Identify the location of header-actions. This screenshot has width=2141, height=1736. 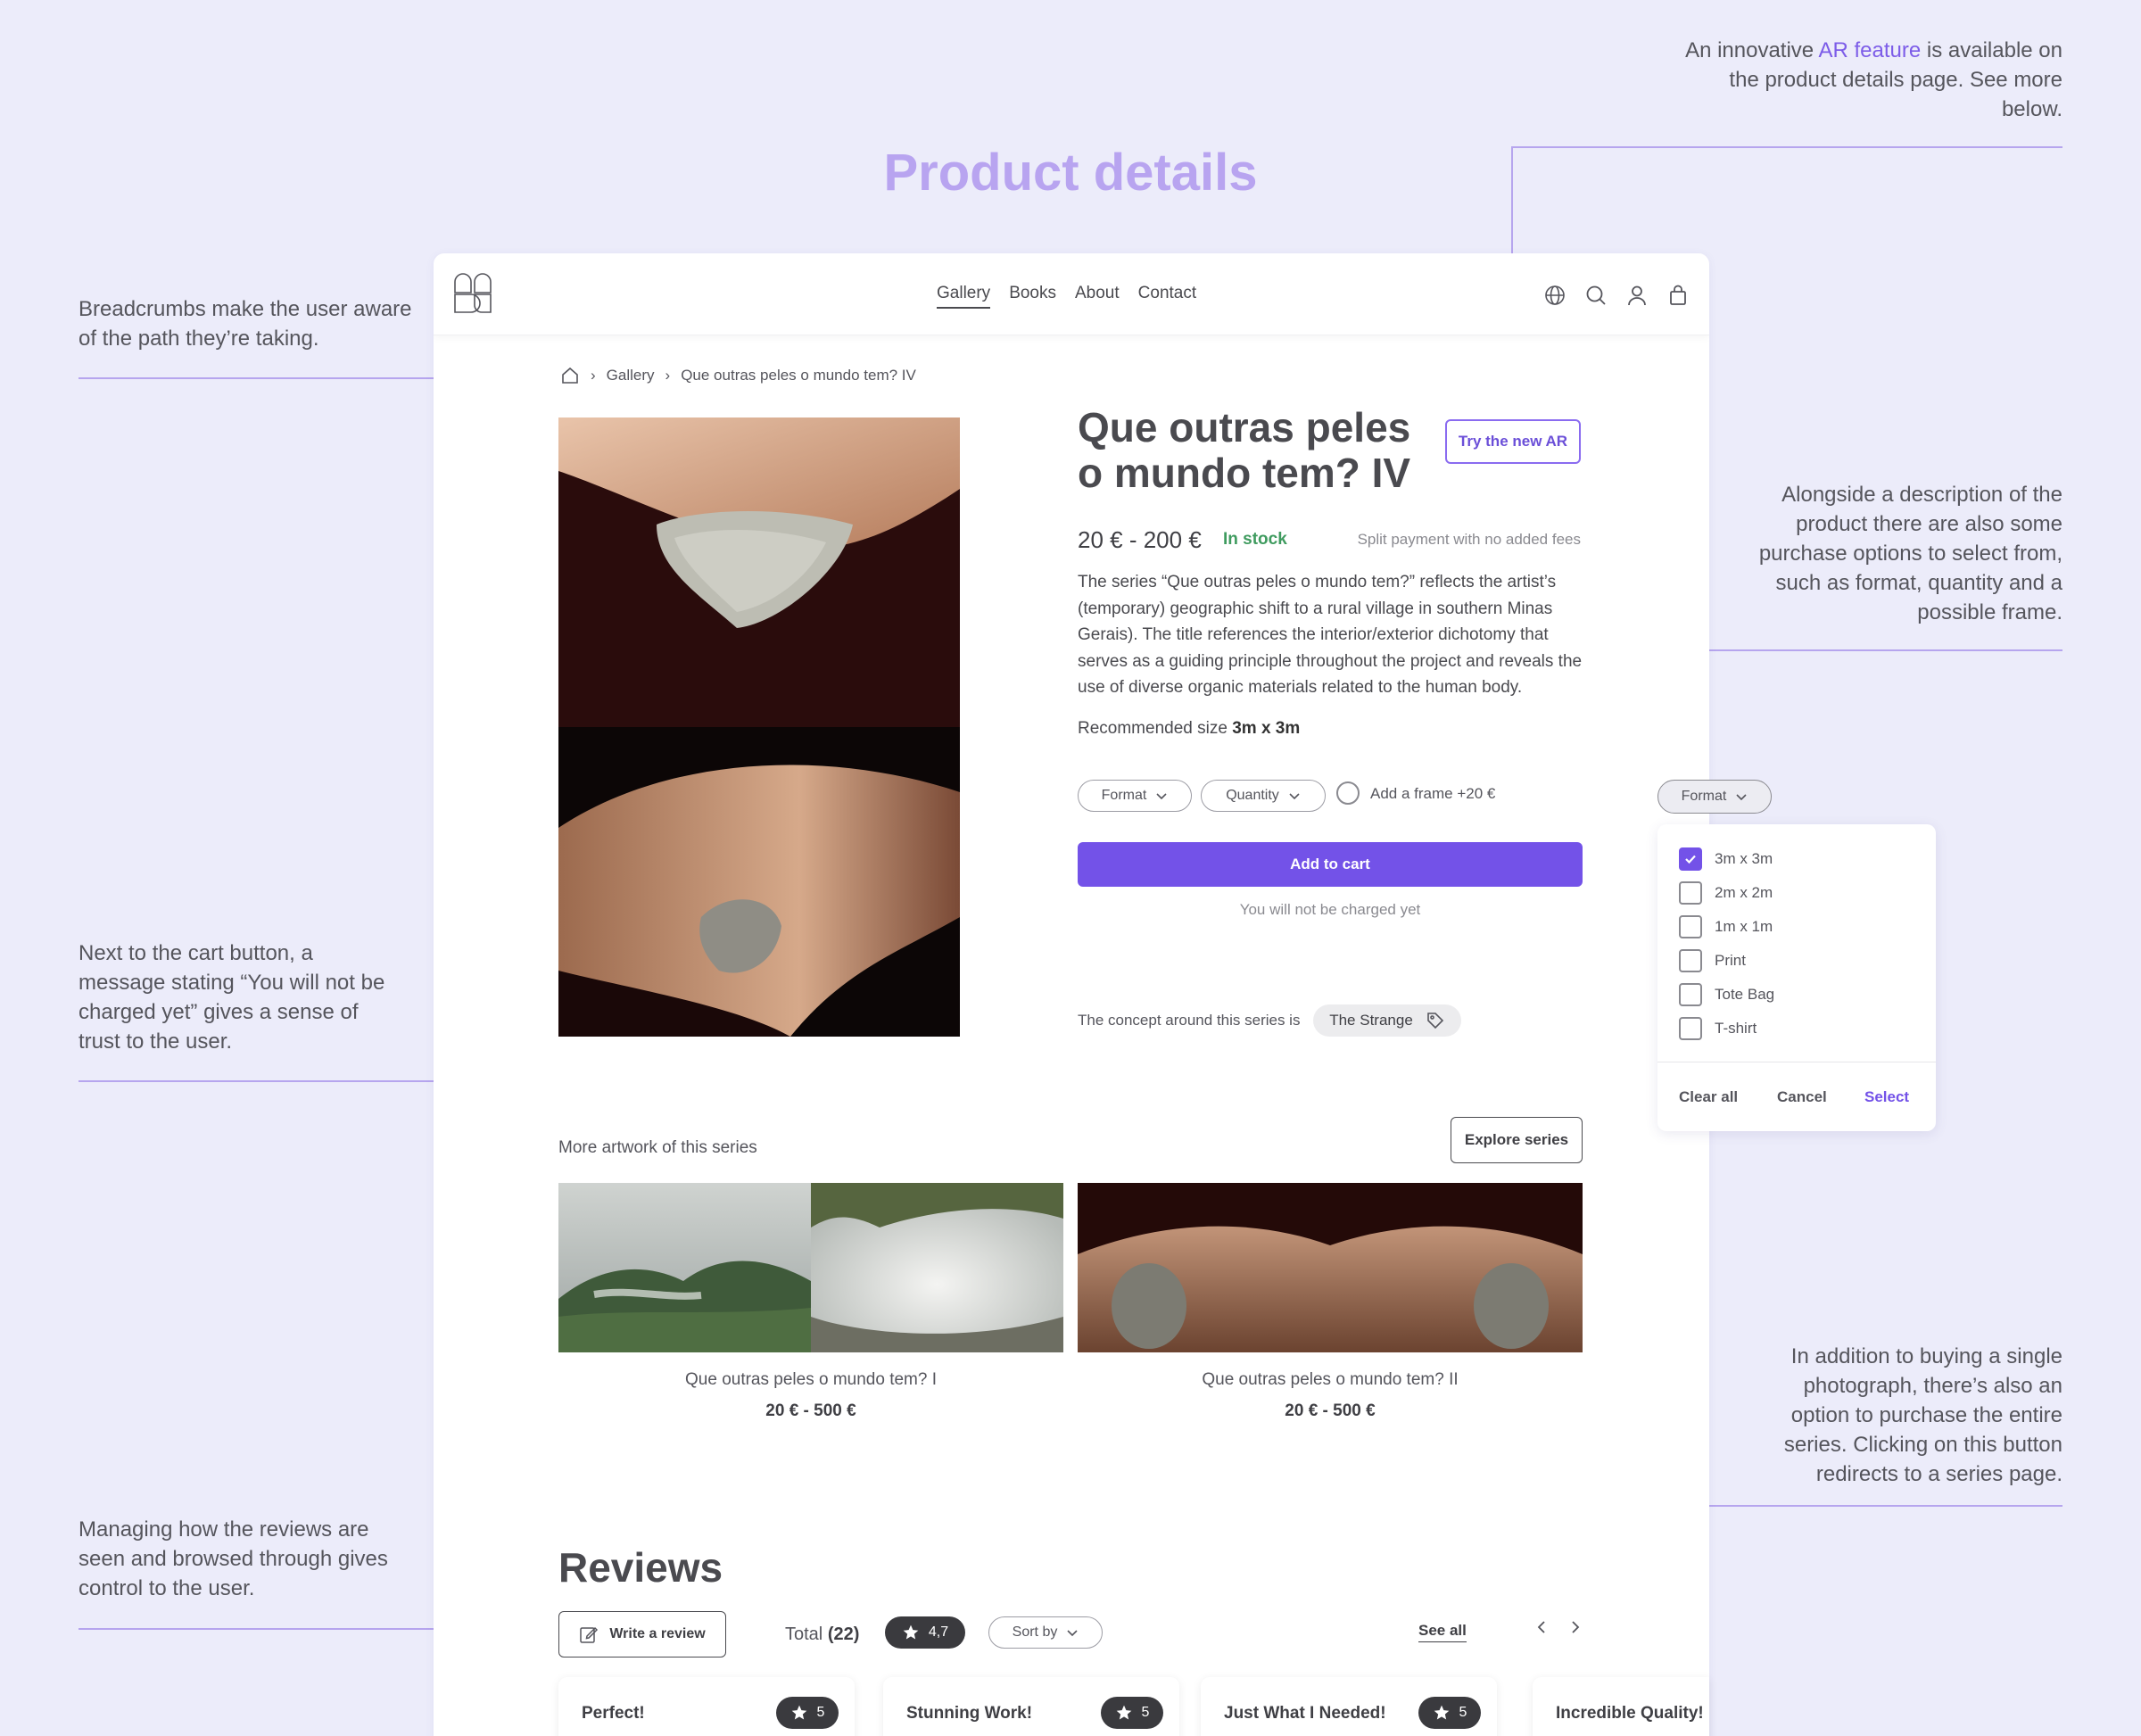
(1616, 295).